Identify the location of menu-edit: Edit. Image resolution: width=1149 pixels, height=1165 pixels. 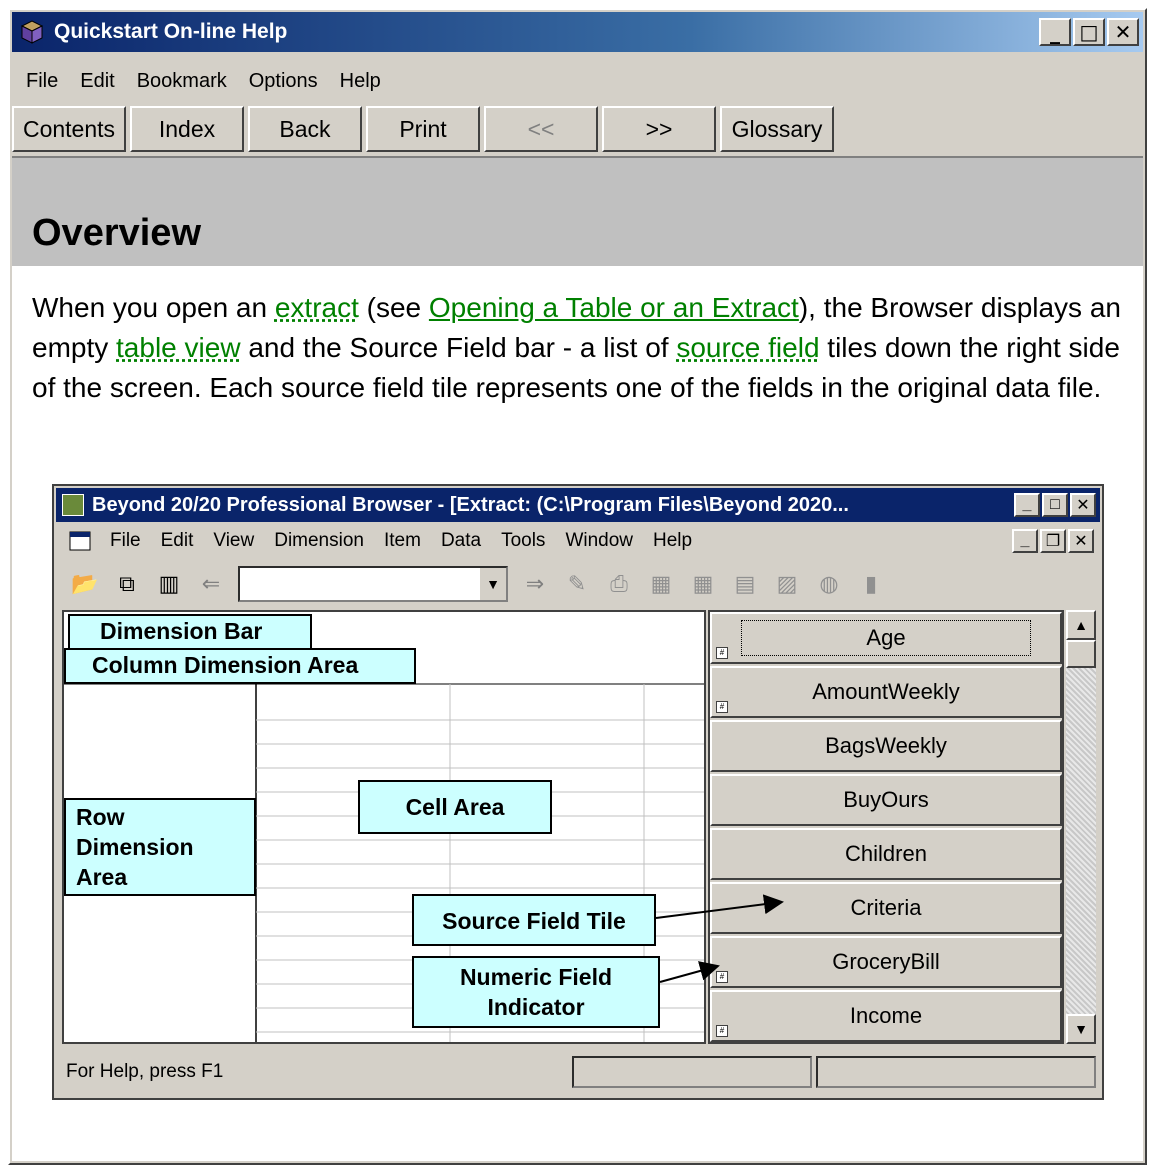
(97, 81).